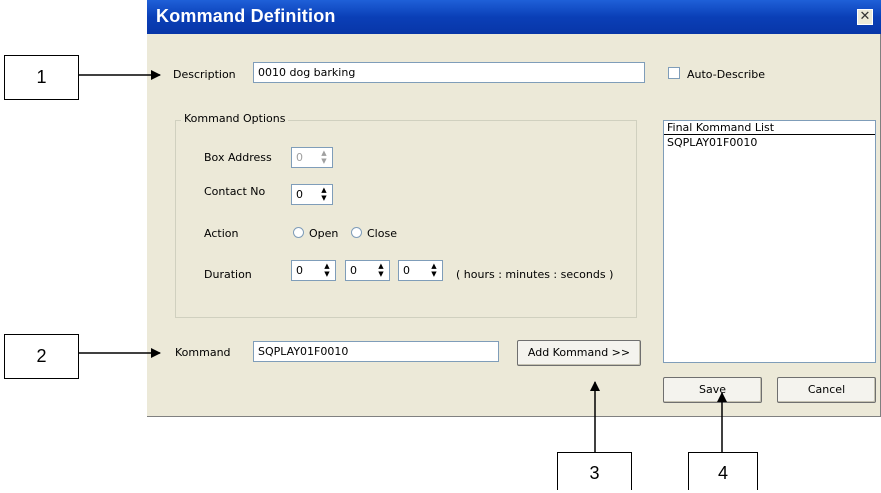 The image size is (881, 493). I want to click on callout-4: 4, so click(723, 471).